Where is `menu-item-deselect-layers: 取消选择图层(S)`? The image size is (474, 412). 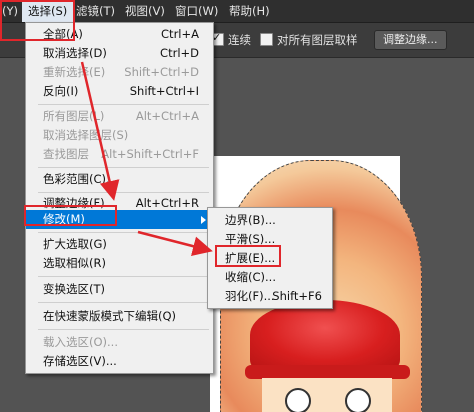 menu-item-deselect-layers: 取消选择图层(S) is located at coordinates (119, 135).